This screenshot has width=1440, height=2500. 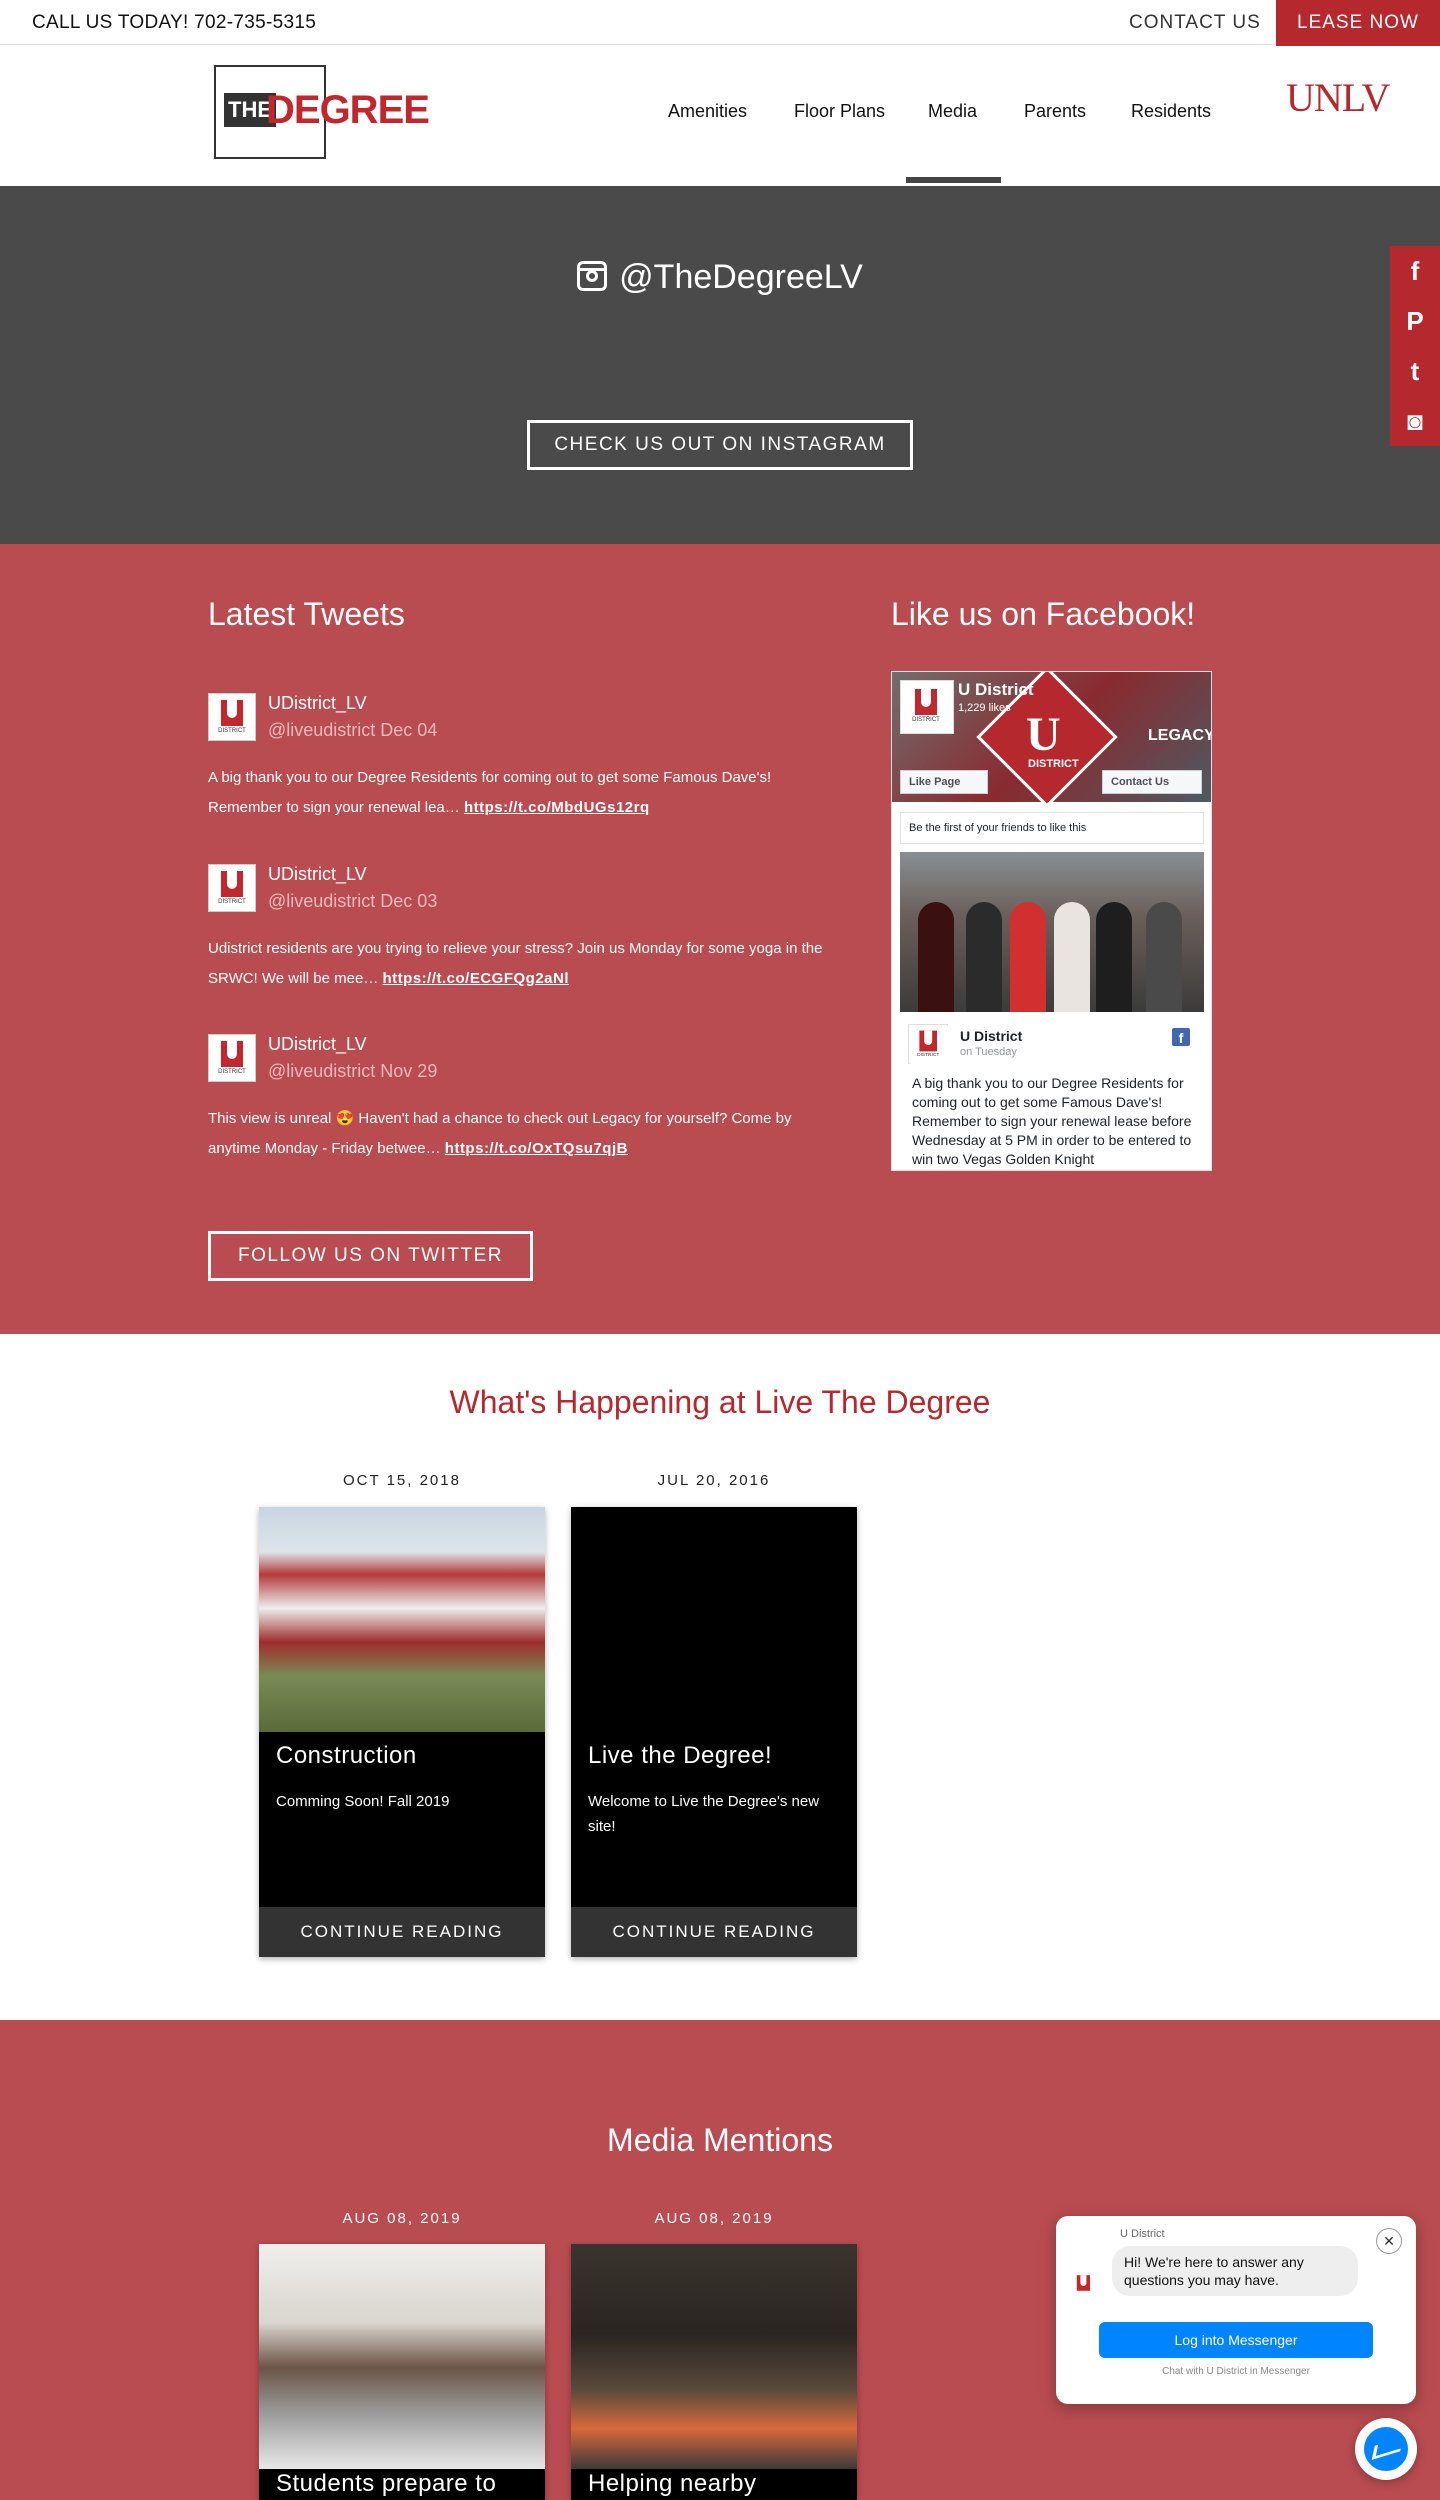 What do you see at coordinates (592, 276) in the screenshot?
I see `instagram-icon` at bounding box center [592, 276].